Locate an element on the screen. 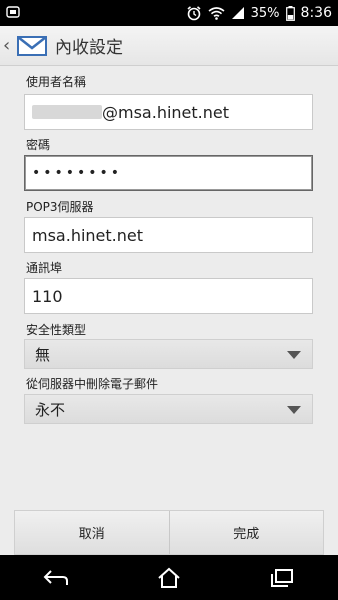 The width and height of the screenshot is (338, 600). cancel-button: 取消 is located at coordinates (92, 532).